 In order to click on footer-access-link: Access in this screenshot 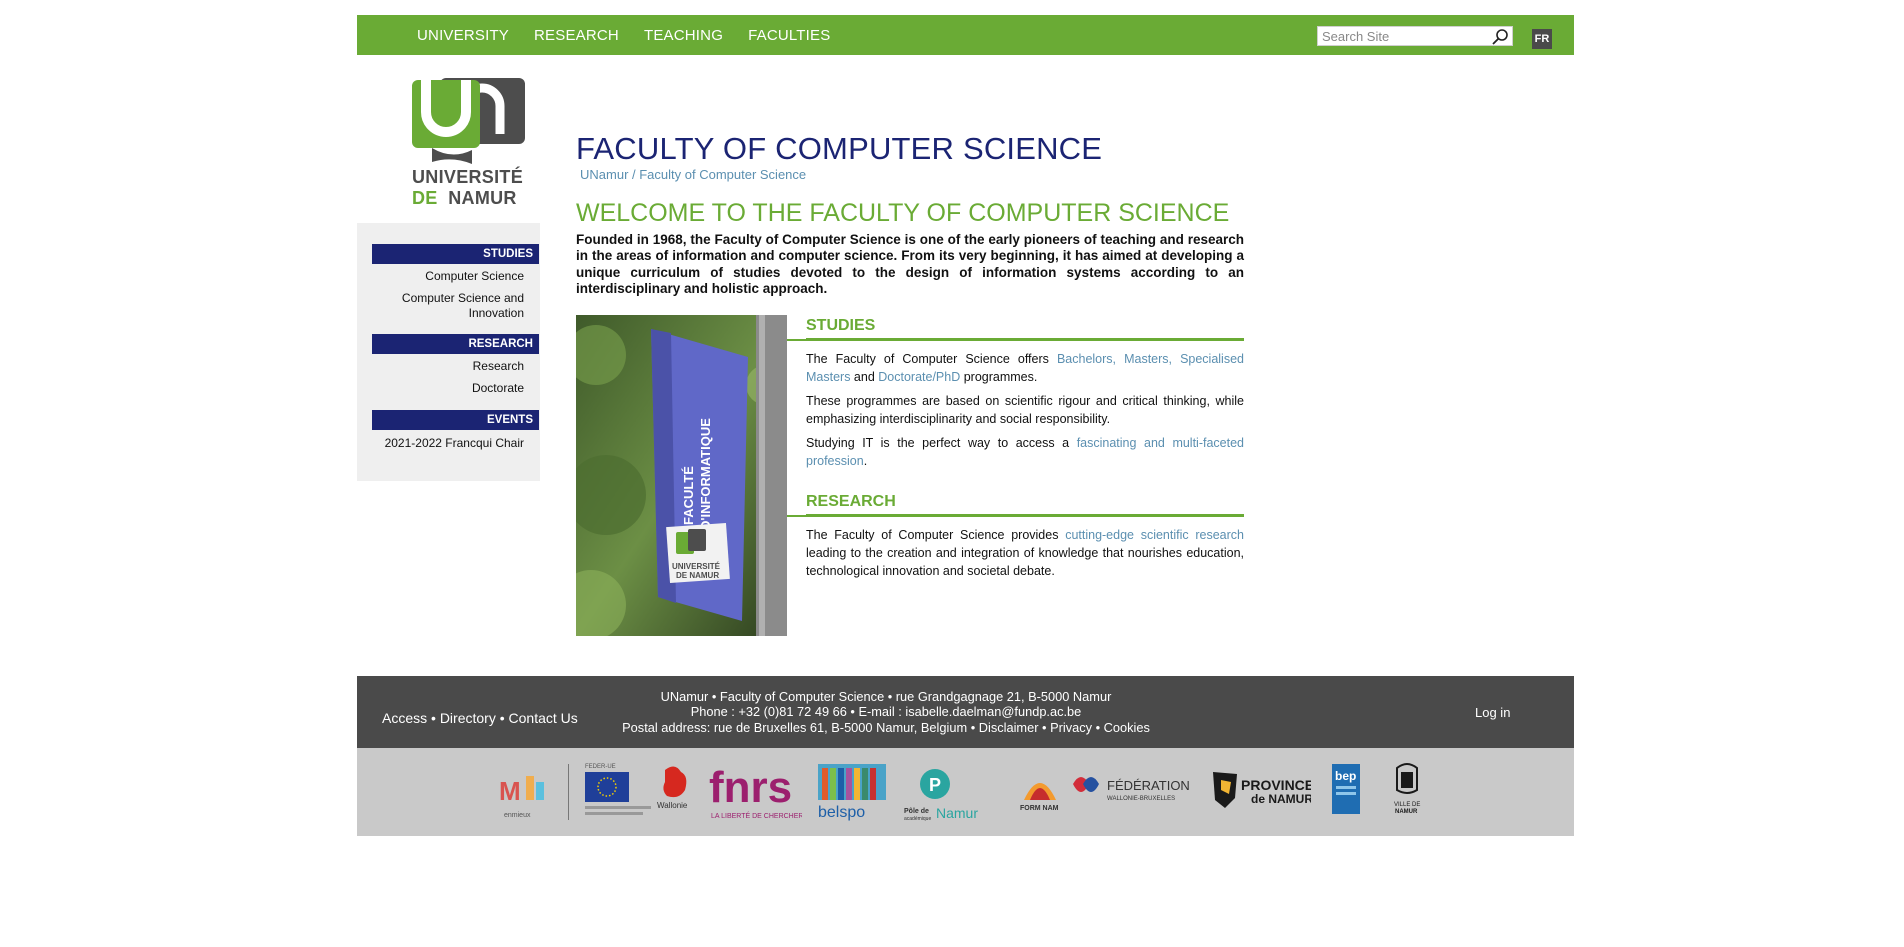, I will do `click(404, 718)`.